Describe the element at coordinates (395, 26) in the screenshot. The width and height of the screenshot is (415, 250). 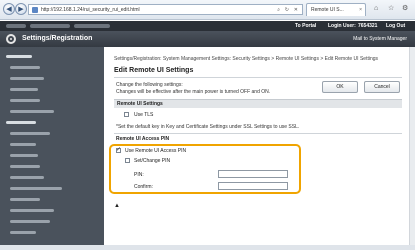
I see `log-out-link: Log Out` at that location.